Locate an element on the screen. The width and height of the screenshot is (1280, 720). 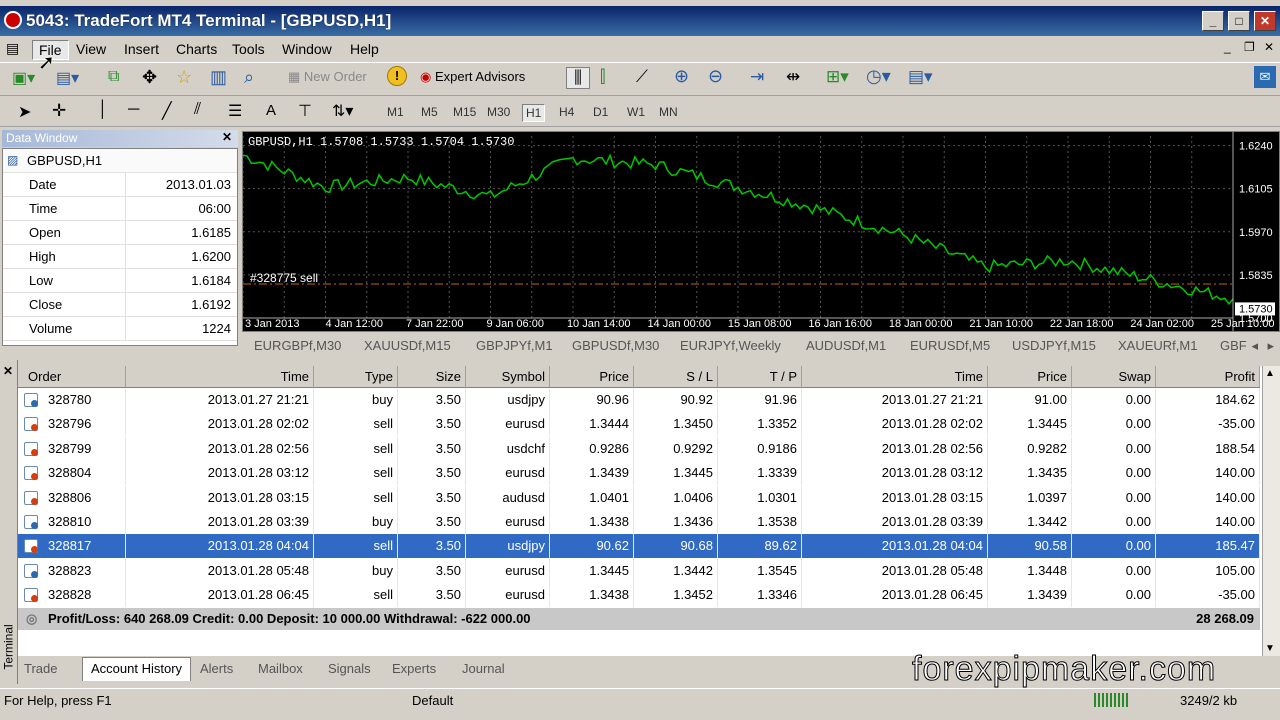
tab-scroll-left-icon: ◂ is located at coordinates (1254, 346).